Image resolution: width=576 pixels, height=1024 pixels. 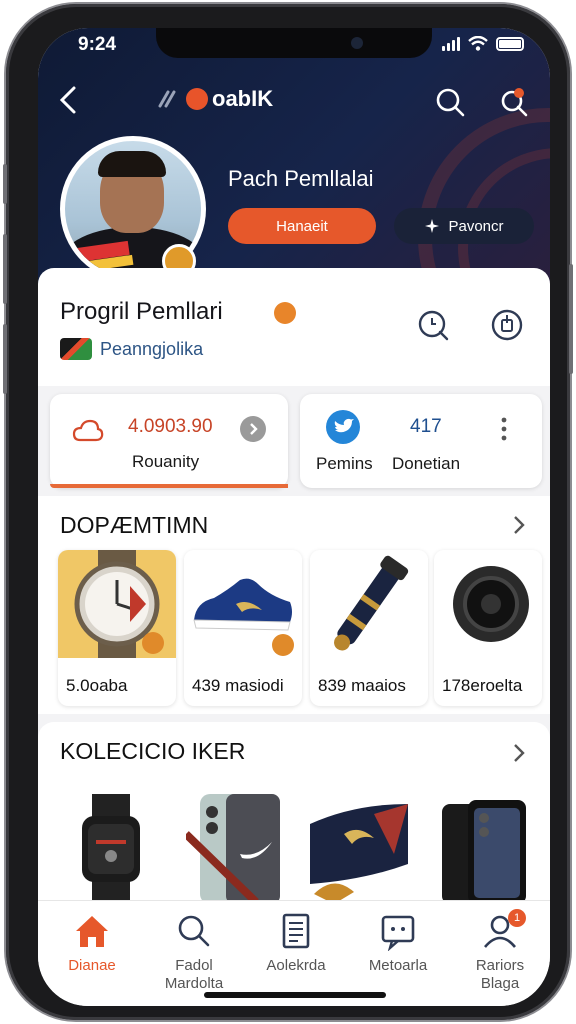 What do you see at coordinates (490, 604) in the screenshot?
I see `speaker-icon` at bounding box center [490, 604].